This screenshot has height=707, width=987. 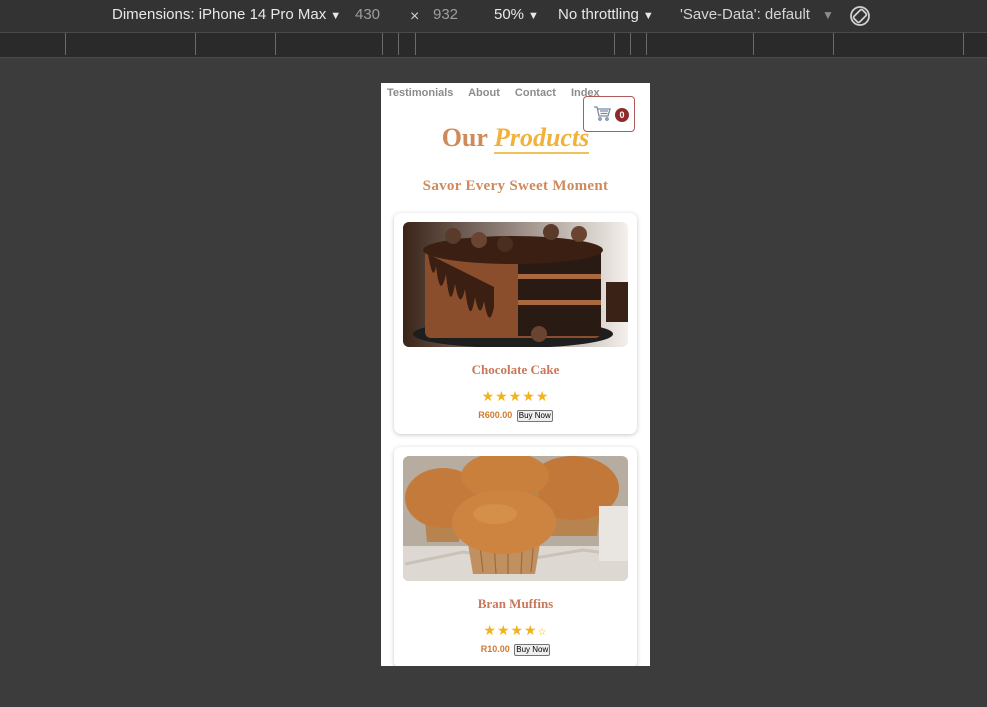 I want to click on nav-bar: Testimonials About Contact Index, so click(x=499, y=93).